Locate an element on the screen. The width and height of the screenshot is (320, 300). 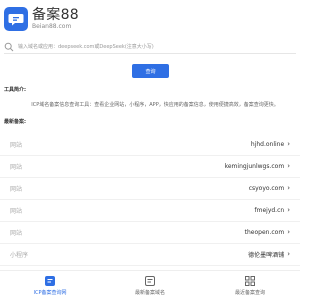
nav-icp-query: ICP备案查询网 is located at coordinates (50, 285).